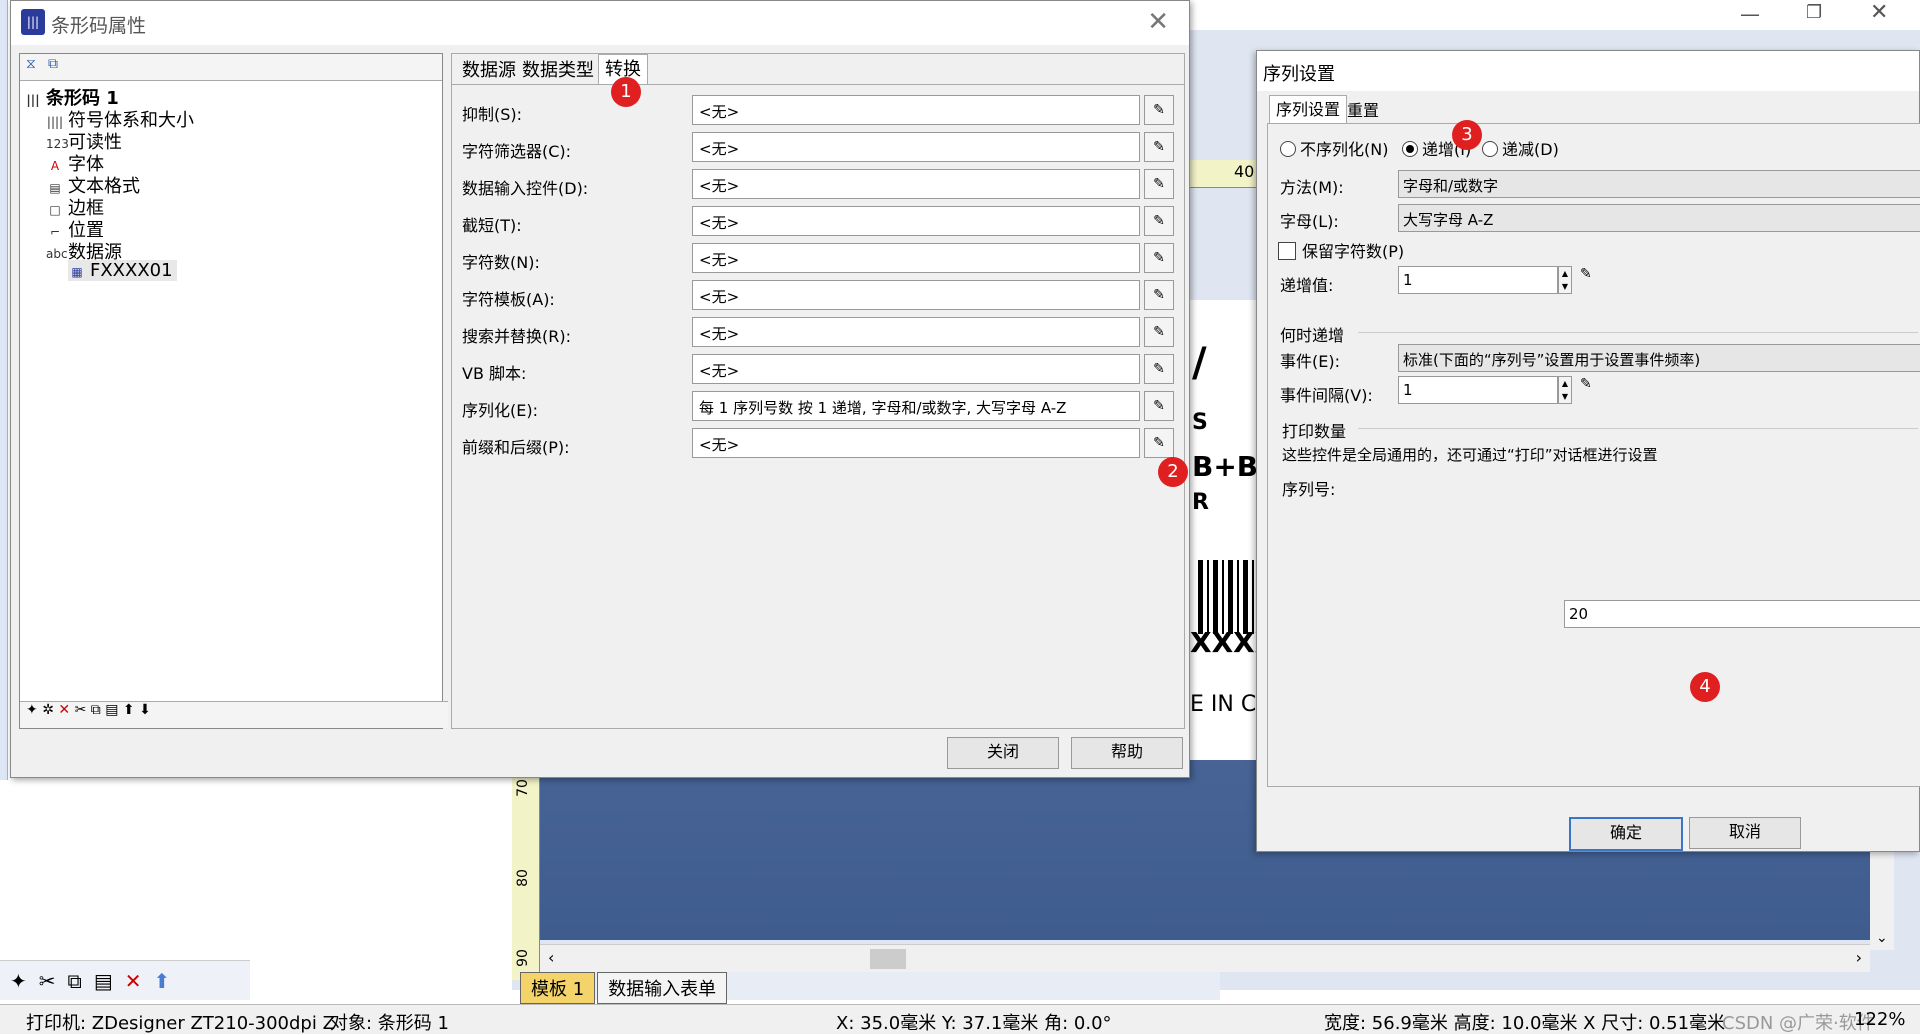 The height and width of the screenshot is (1035, 1920). I want to click on method-select: 字母和/或数字, so click(1659, 184).